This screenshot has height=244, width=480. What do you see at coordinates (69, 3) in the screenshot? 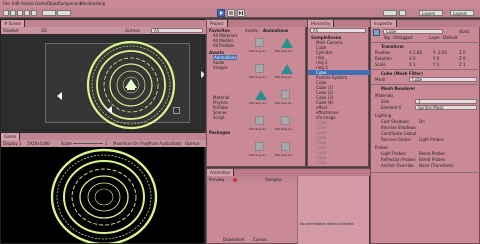
I see `menu-component: Component` at bounding box center [69, 3].